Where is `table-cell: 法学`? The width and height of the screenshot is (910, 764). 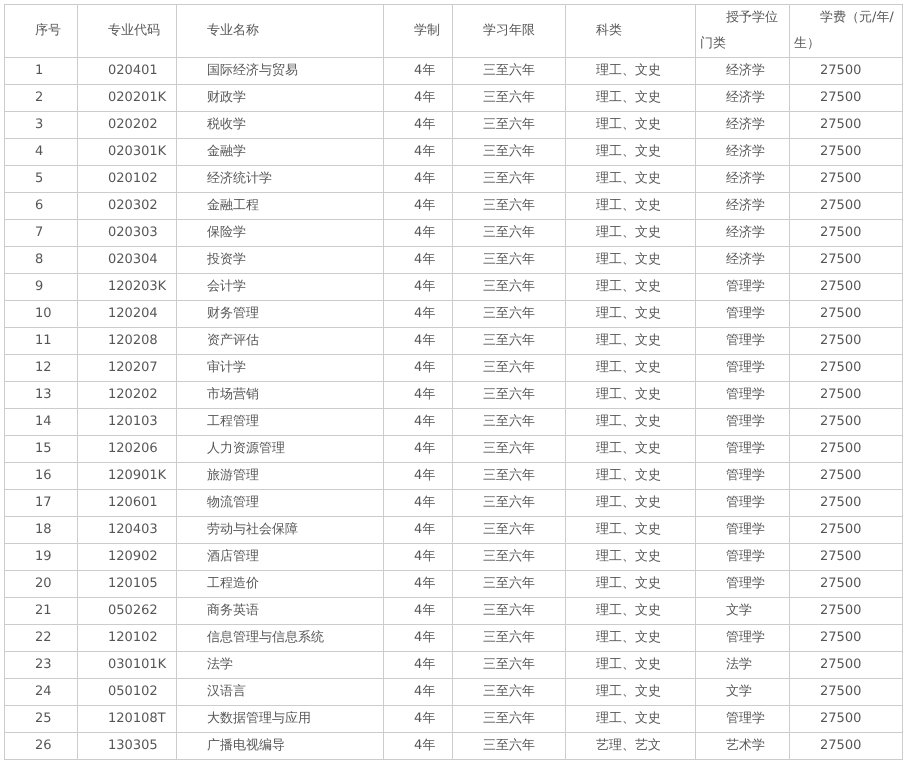
table-cell: 法学 is located at coordinates (743, 665).